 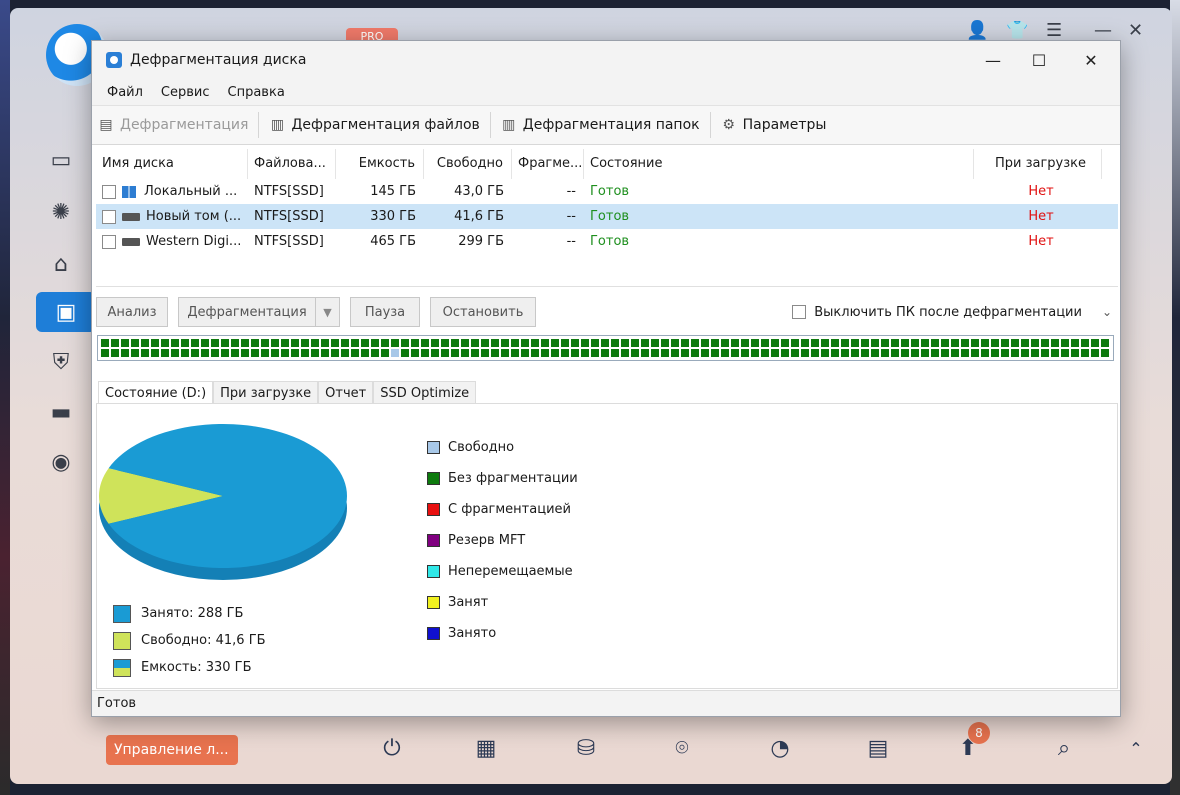 I want to click on apps-icon: ▦, so click(x=486, y=748).